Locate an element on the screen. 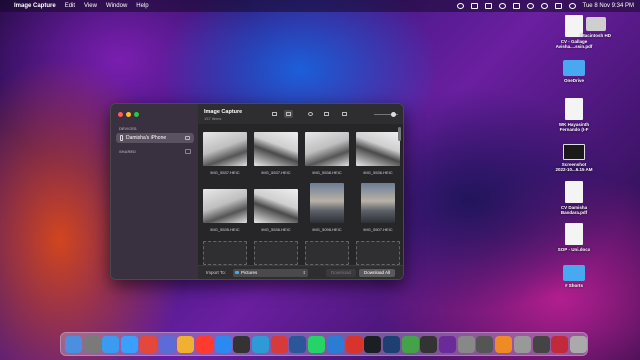  grid-icon is located at coordinates (288, 114).